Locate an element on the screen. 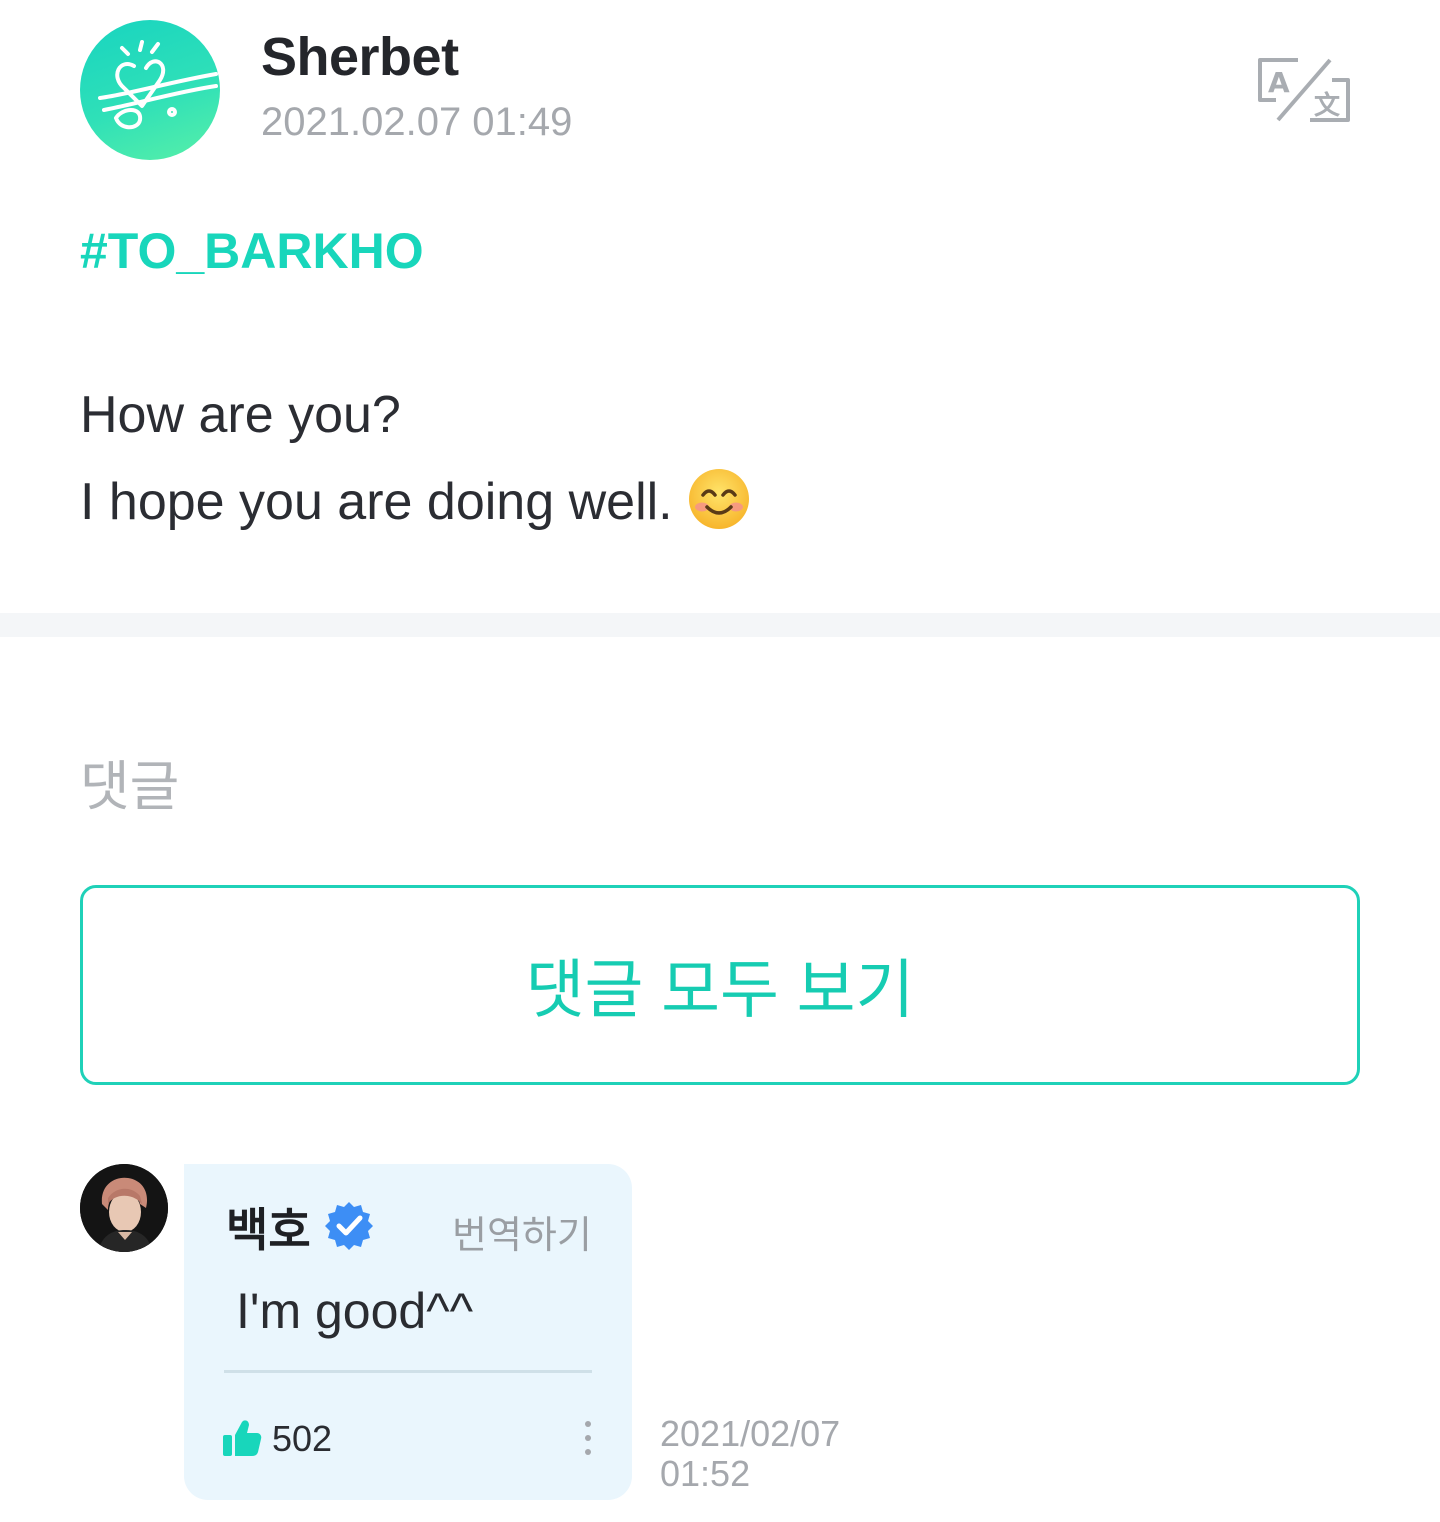  post-body-line: How are you? is located at coordinates (240, 415).